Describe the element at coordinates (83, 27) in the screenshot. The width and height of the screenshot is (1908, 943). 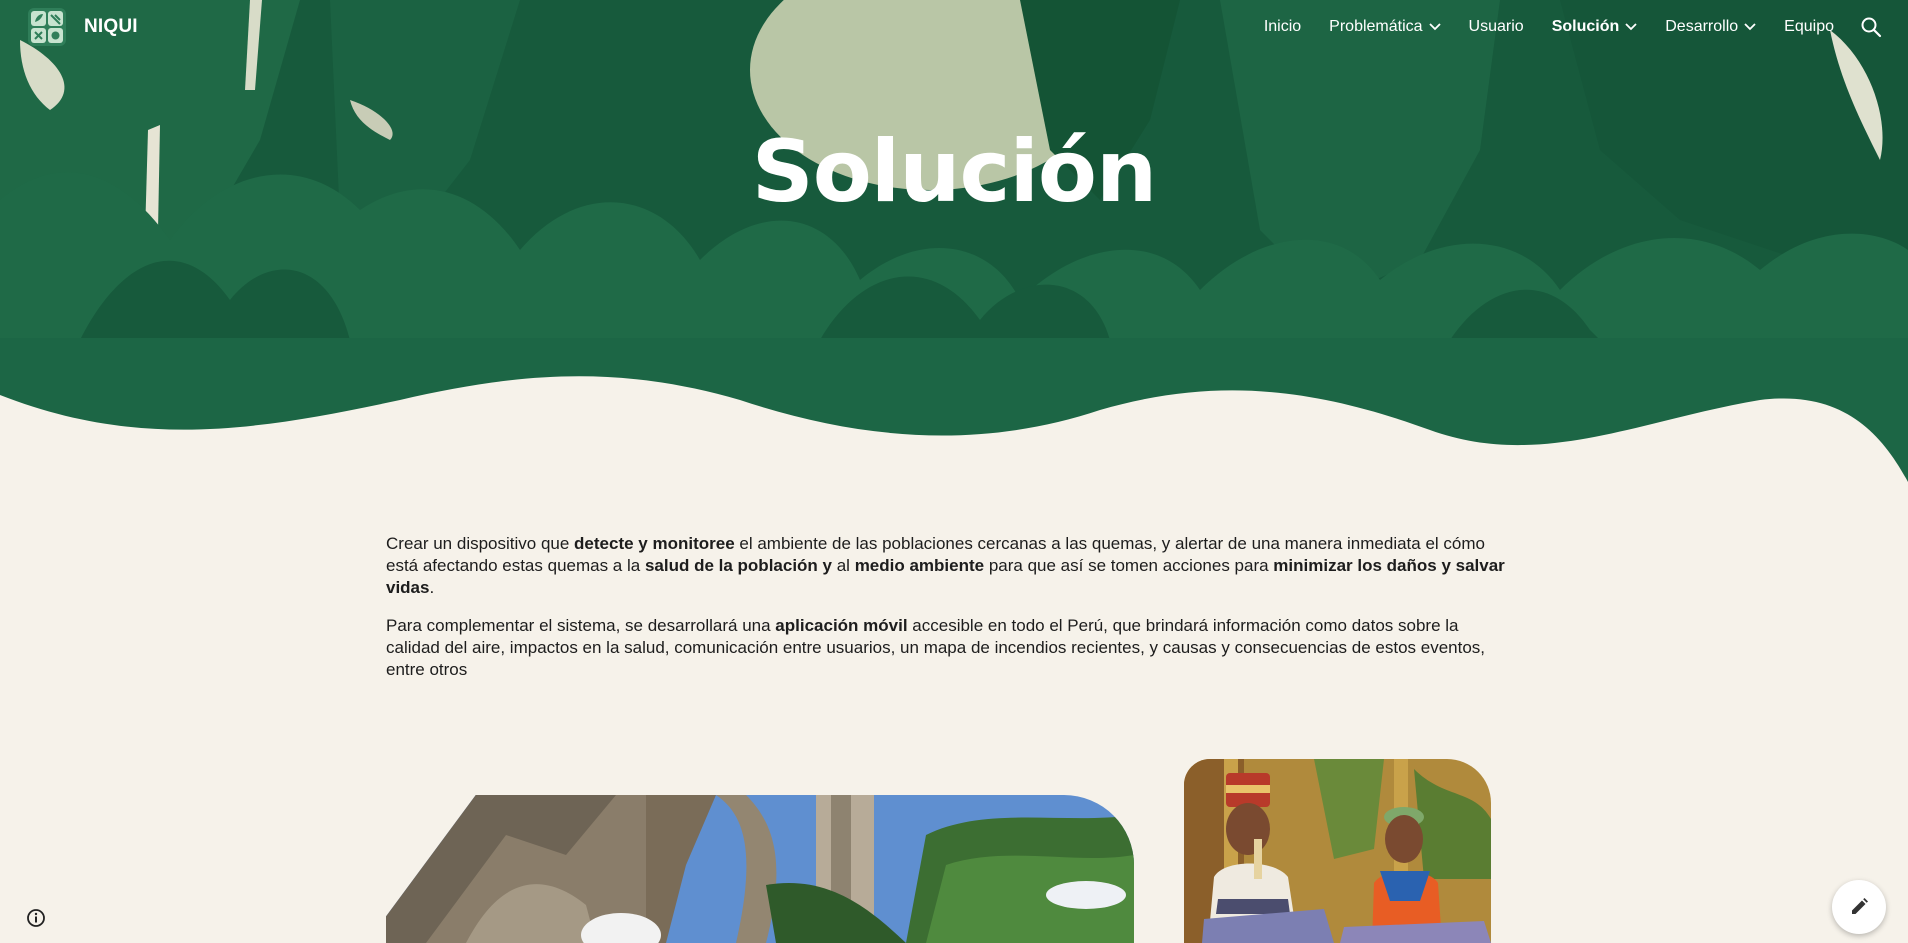
I see `site-home-link: NIQUI` at that location.